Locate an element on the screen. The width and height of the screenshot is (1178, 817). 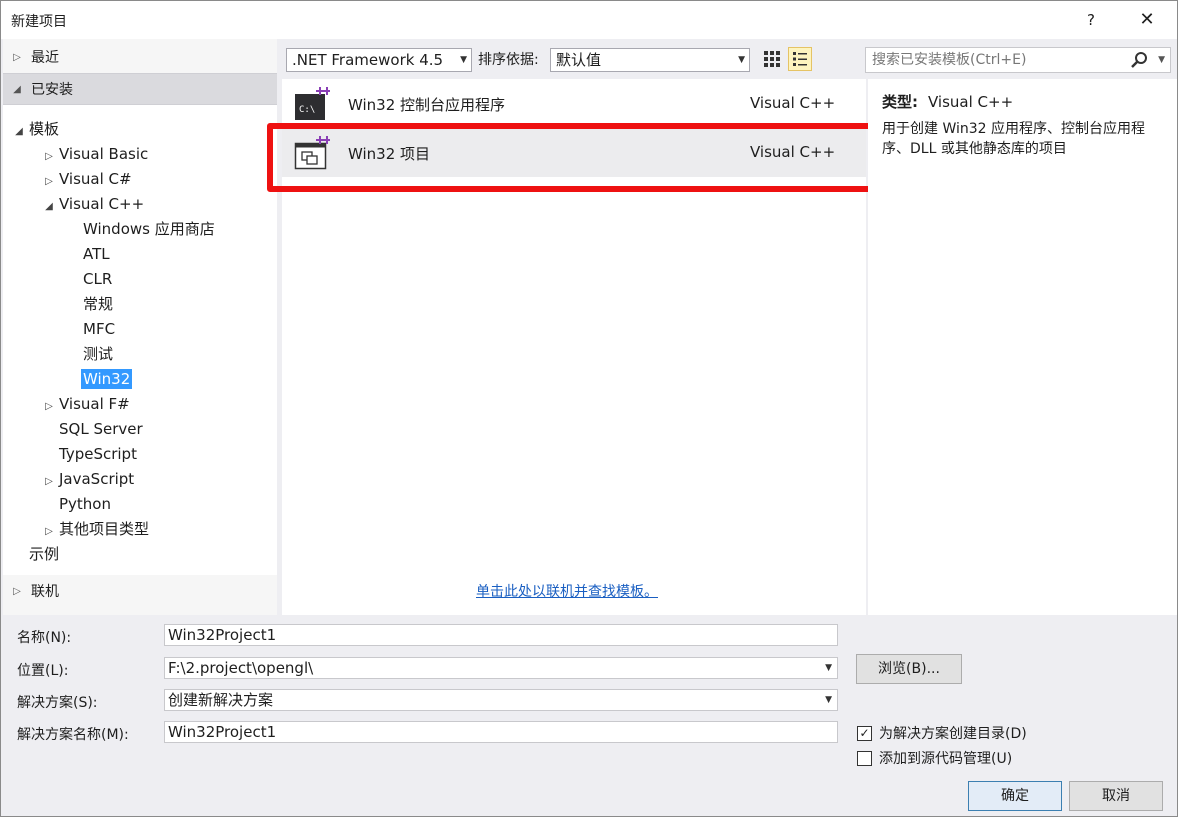
framework-value: .NET Framework 4.5 is located at coordinates (368, 60).